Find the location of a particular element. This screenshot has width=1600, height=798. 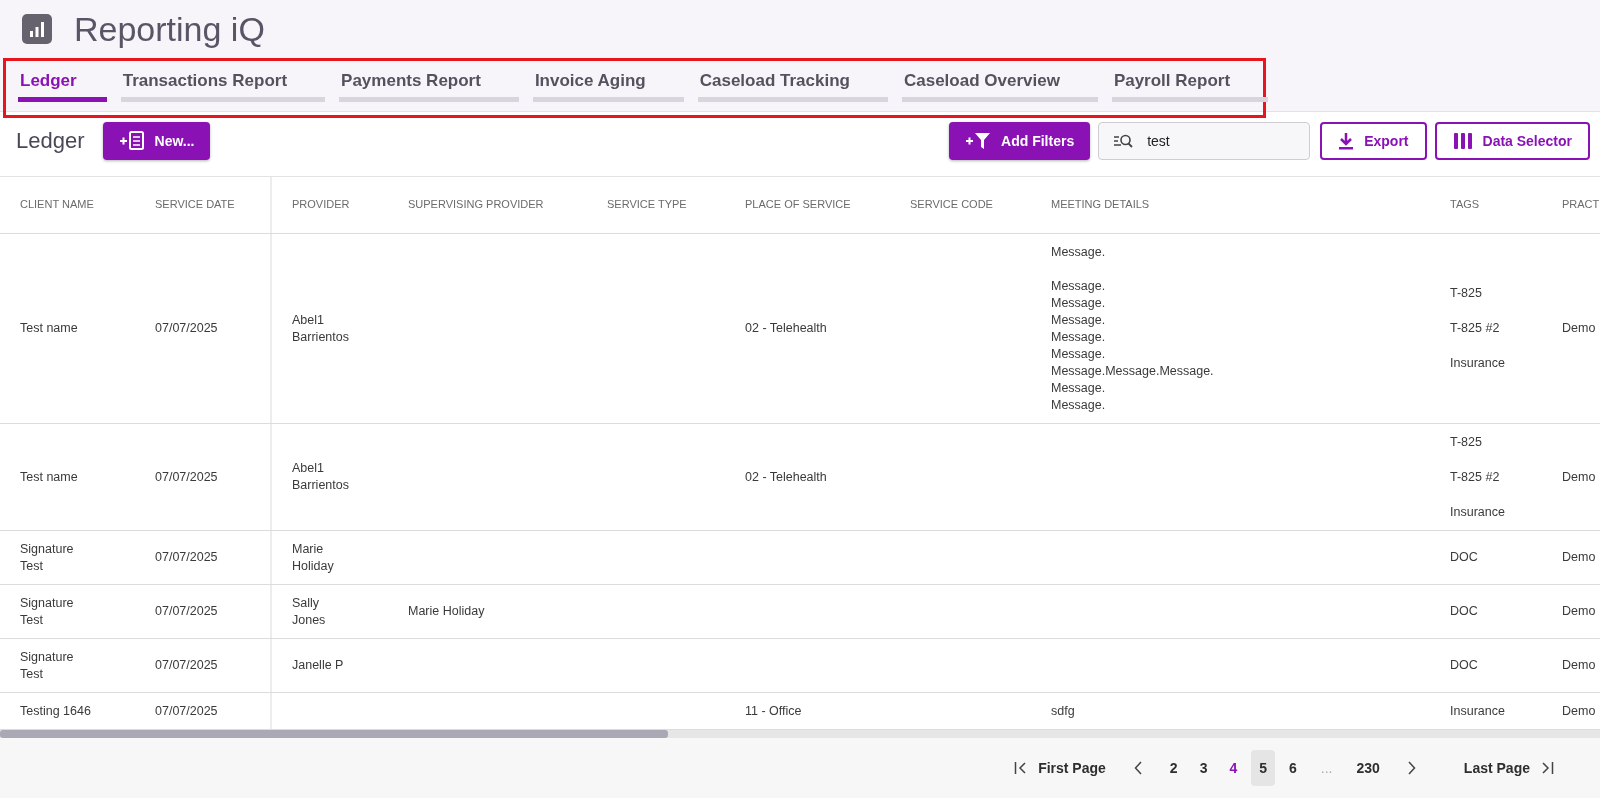

column-header: MEETING DETAILS is located at coordinates (1100, 205).